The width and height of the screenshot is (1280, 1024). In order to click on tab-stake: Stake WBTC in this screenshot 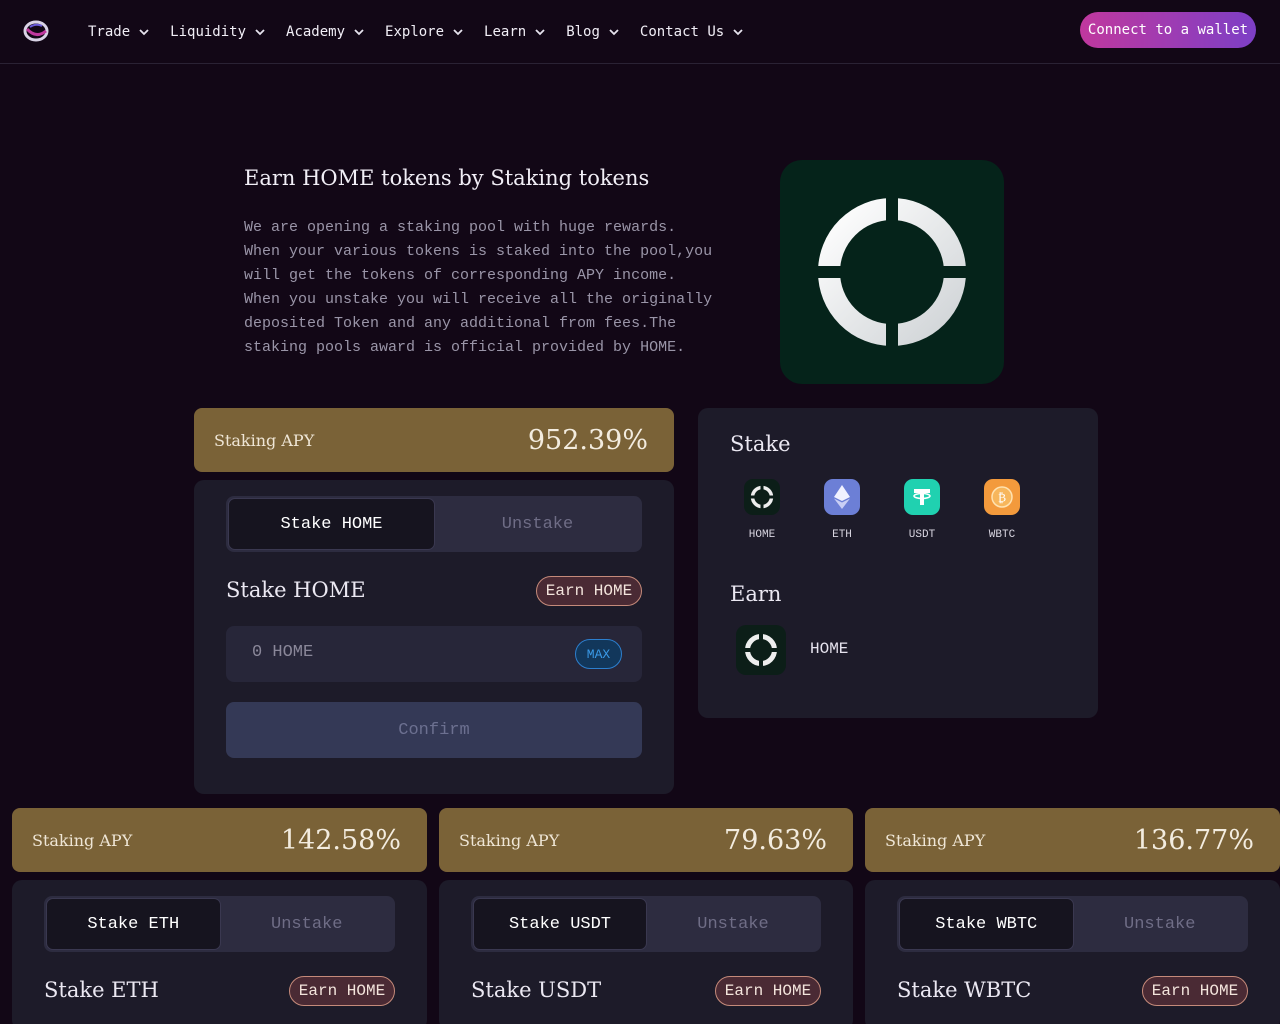, I will do `click(986, 924)`.